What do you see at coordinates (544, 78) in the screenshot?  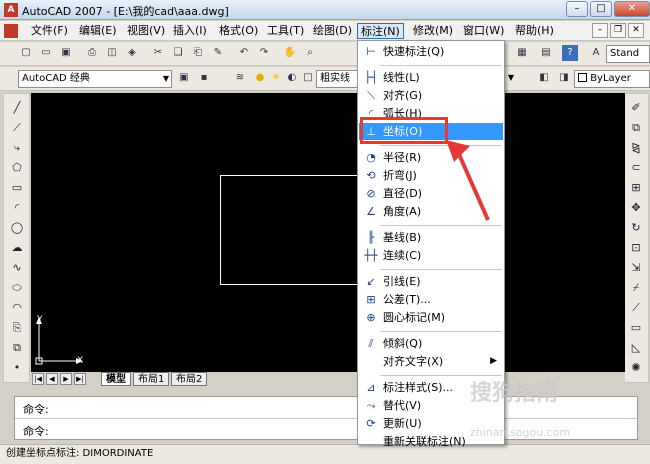 I see `make-current-icon: ◧` at bounding box center [544, 78].